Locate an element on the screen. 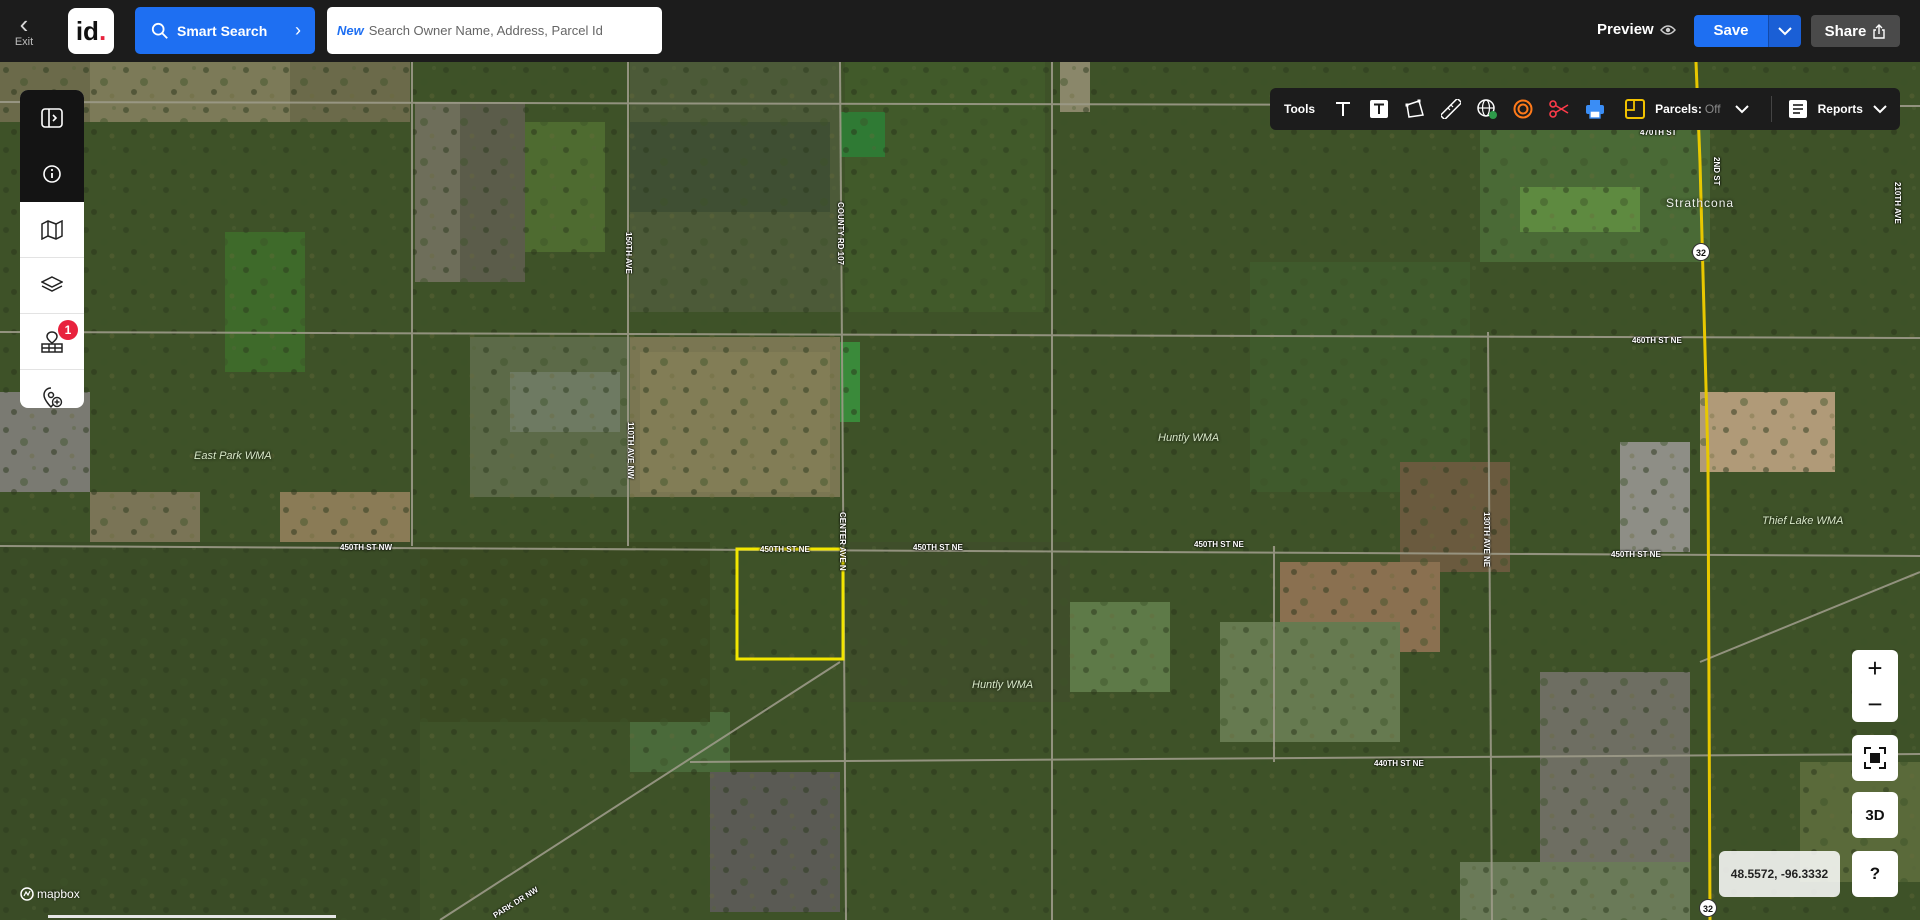  logo-text: id is located at coordinates (87, 31).